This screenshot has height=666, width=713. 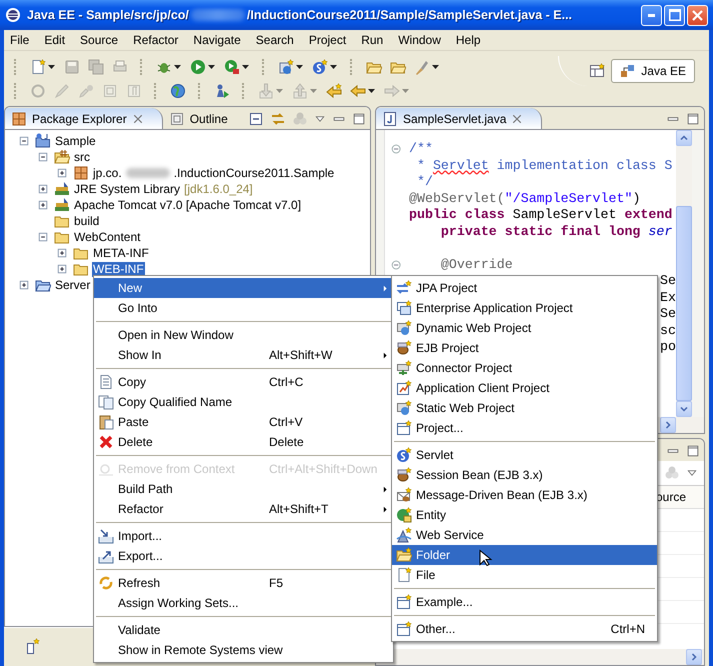 What do you see at coordinates (524, 328) in the screenshot?
I see `menu-item: Dynamic Web Project` at bounding box center [524, 328].